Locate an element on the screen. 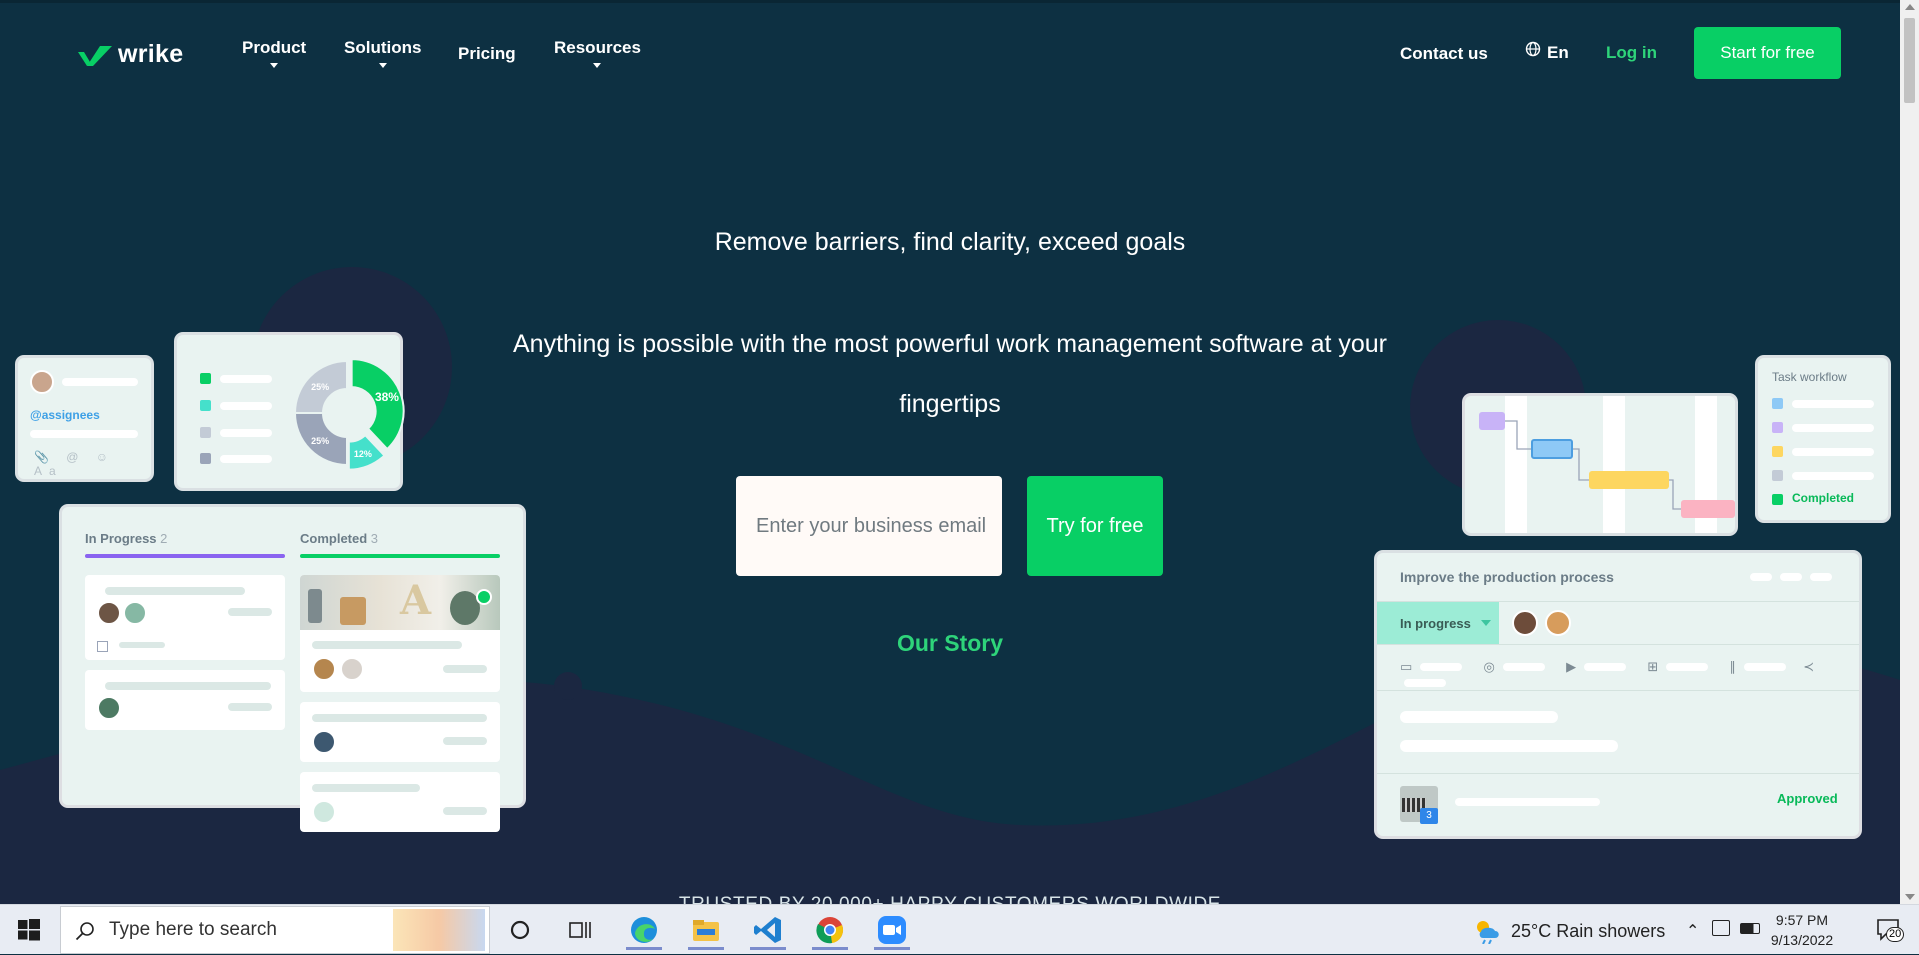 This screenshot has width=1919, height=955. attachment-icon: ∥ is located at coordinates (1733, 666).